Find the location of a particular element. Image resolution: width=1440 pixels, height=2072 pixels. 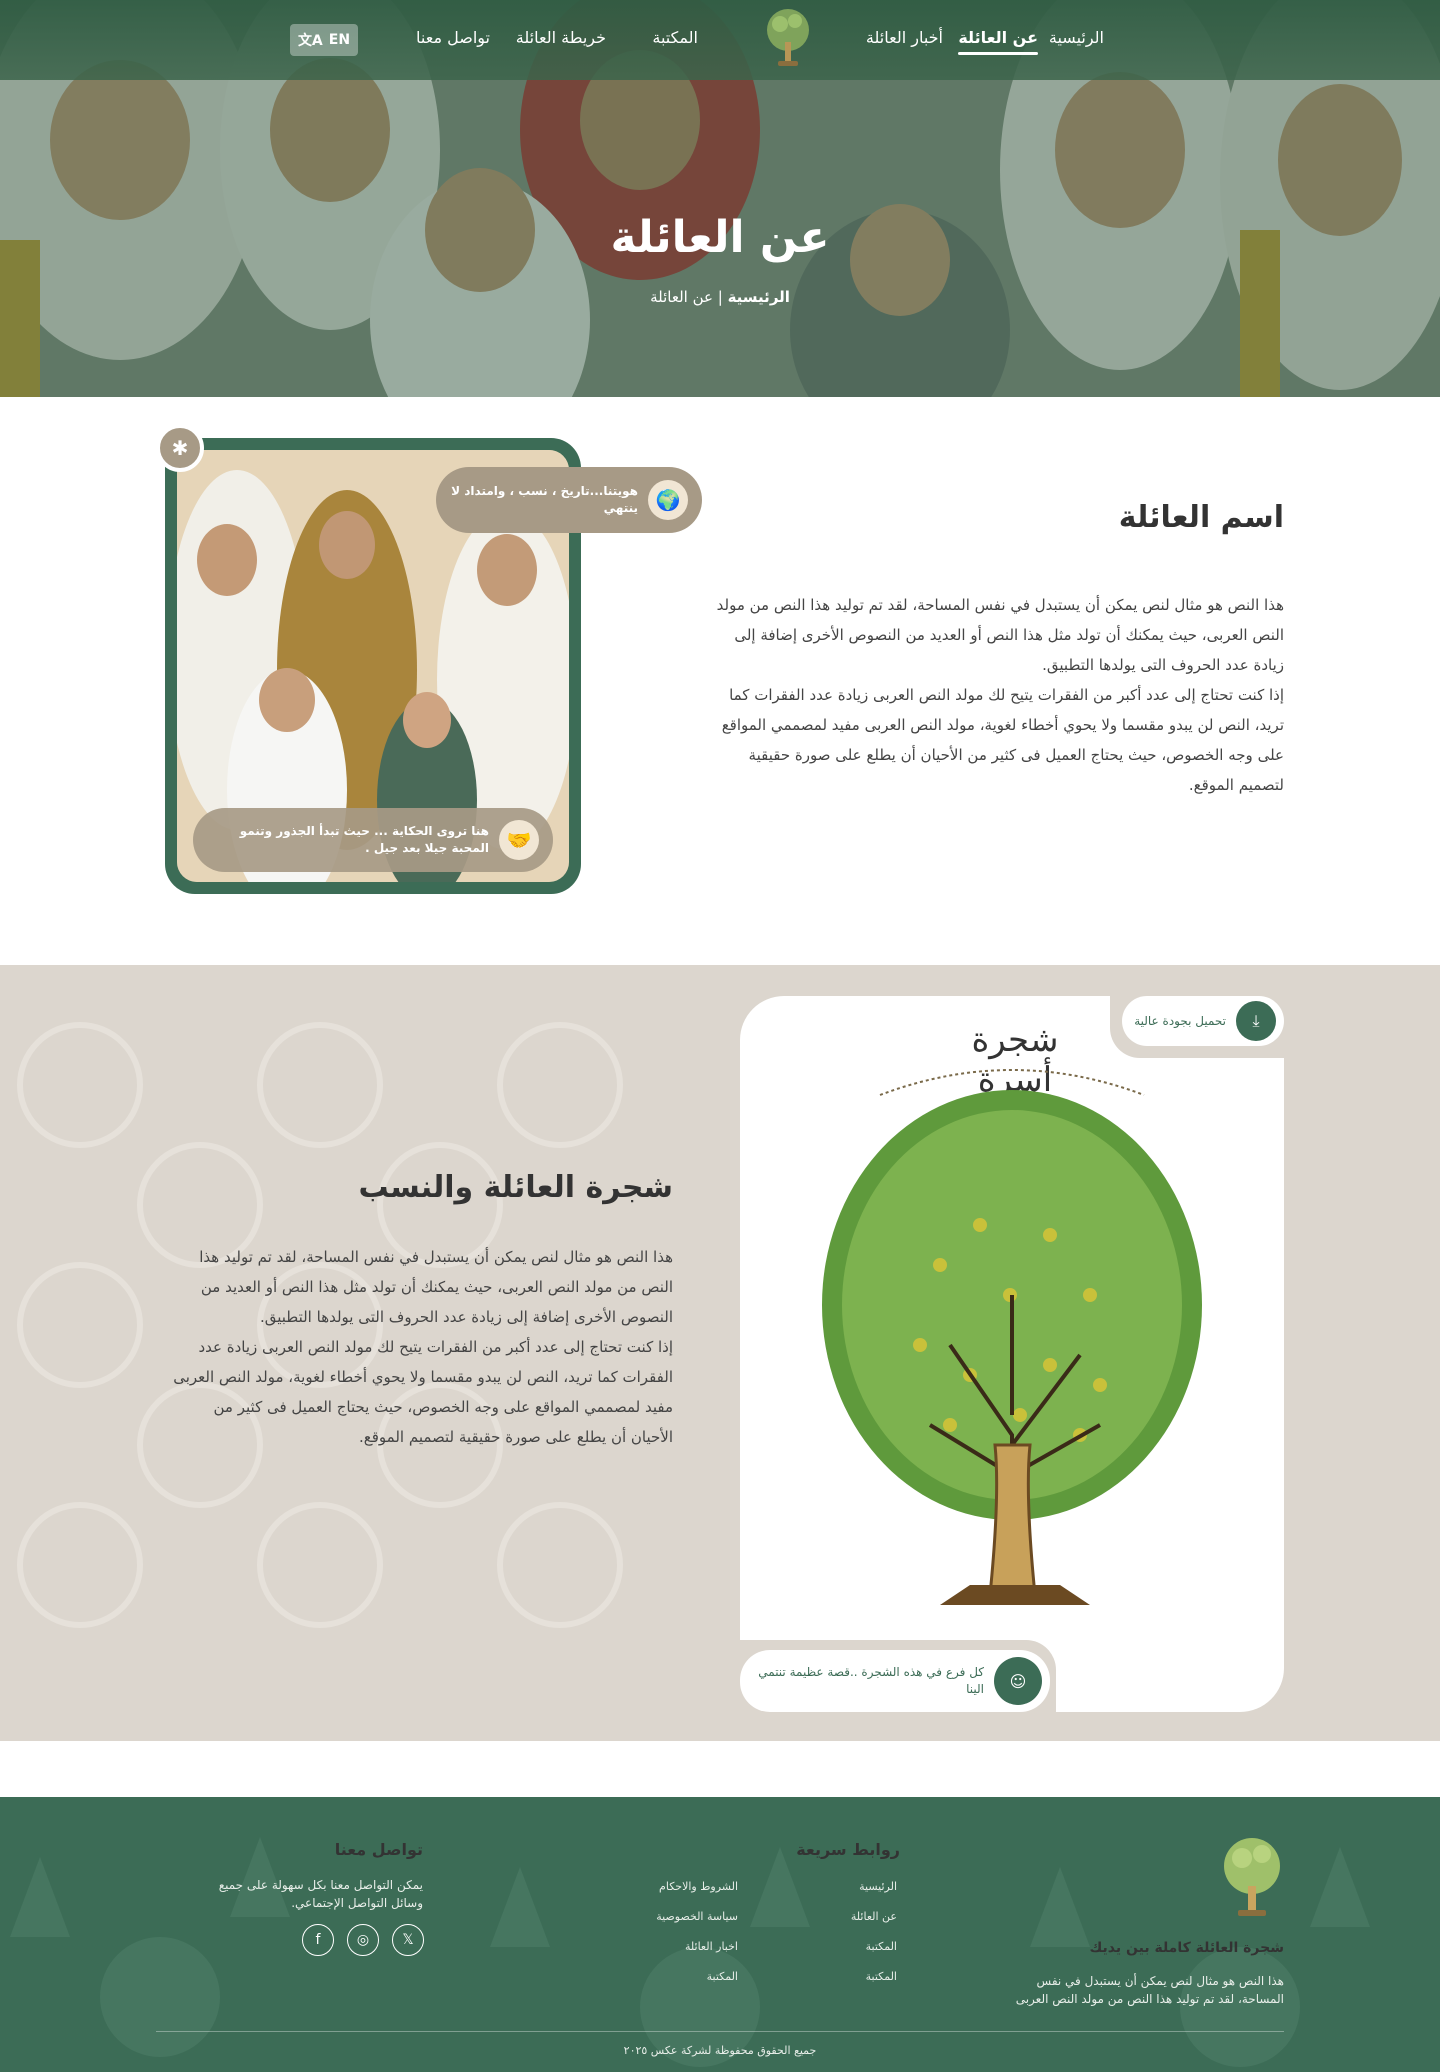

footer-link-library: المكتبة is located at coordinates (881, 1946).